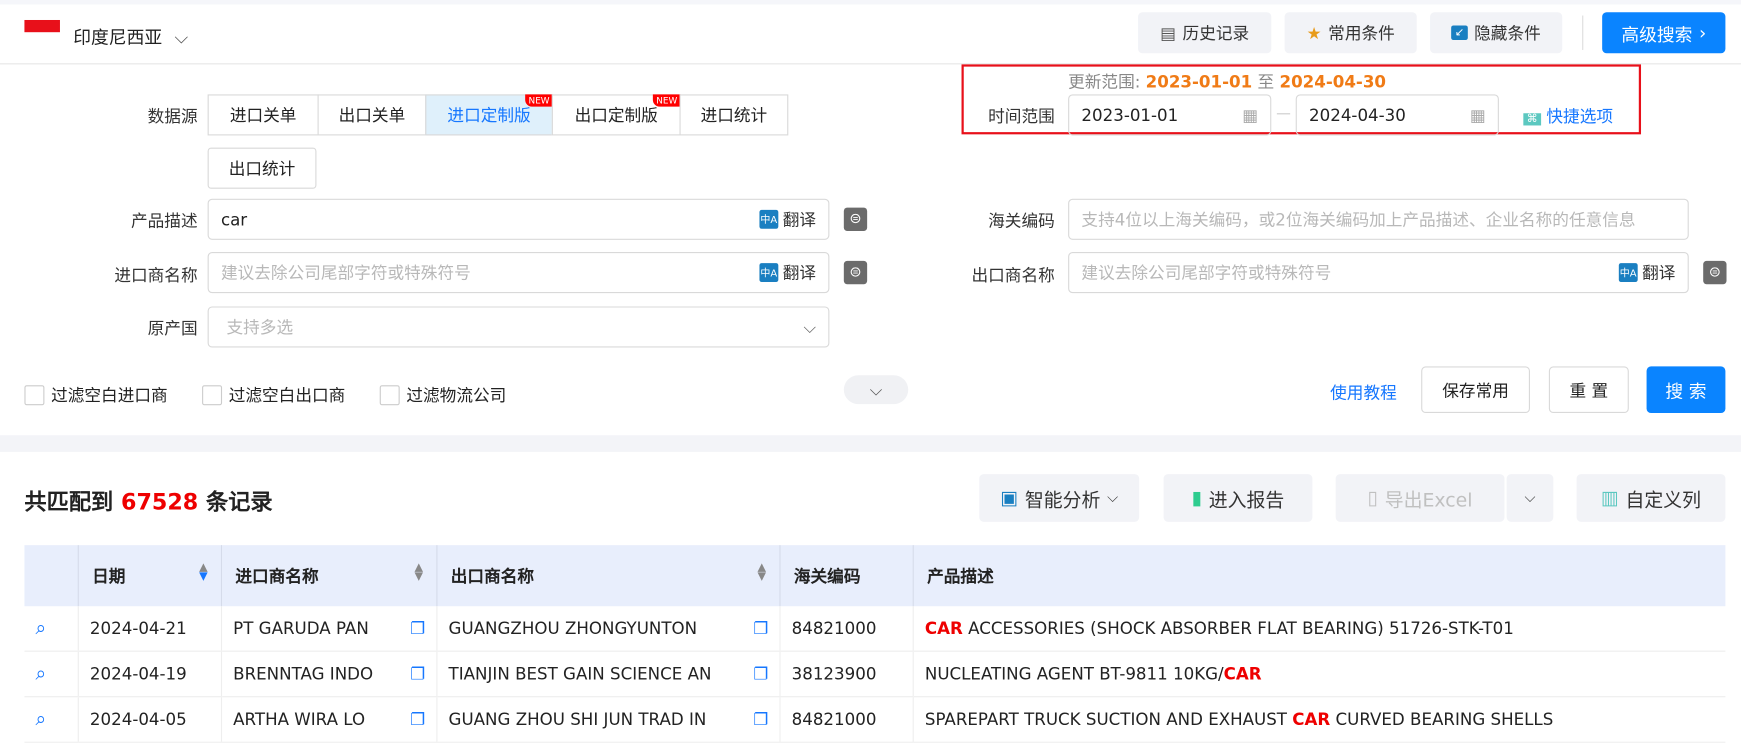 This screenshot has height=743, width=1741. Describe the element at coordinates (608, 576) in the screenshot. I see `header-exporter: 出口商名称 ▲ ▼` at that location.